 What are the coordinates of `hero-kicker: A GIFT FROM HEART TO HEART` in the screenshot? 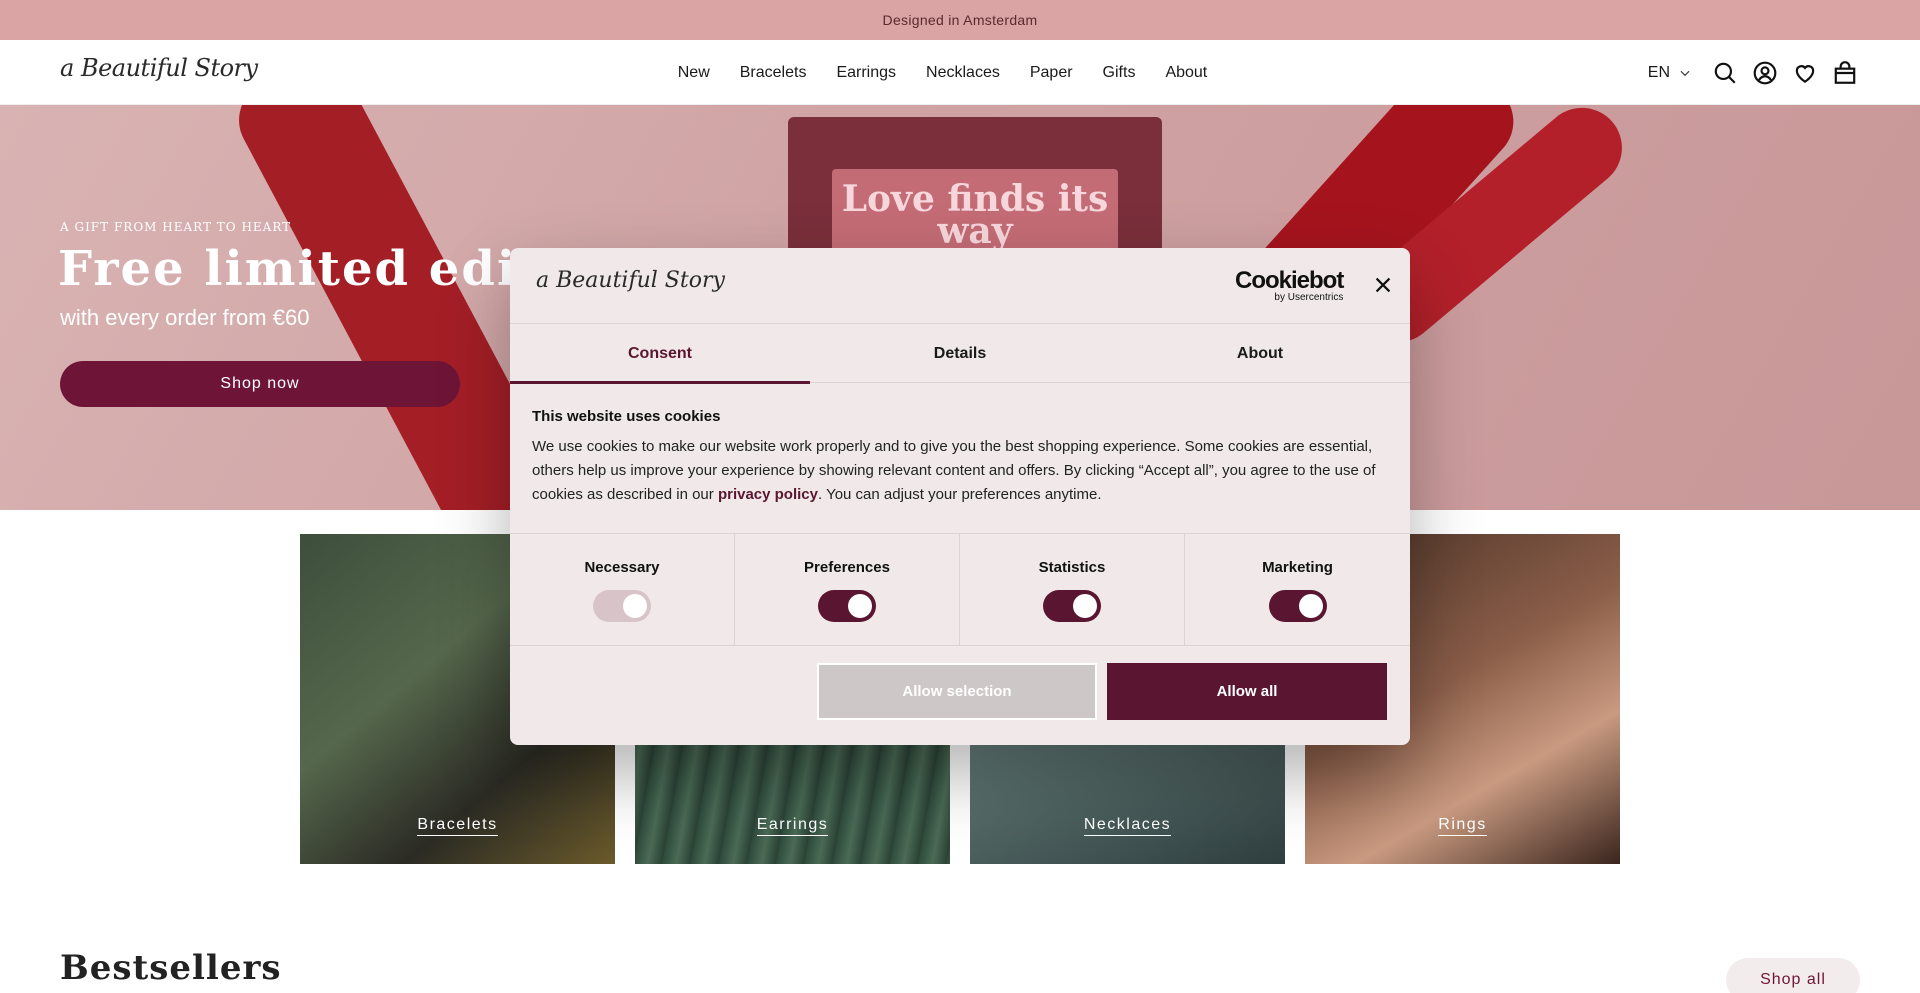 It's located at (176, 227).